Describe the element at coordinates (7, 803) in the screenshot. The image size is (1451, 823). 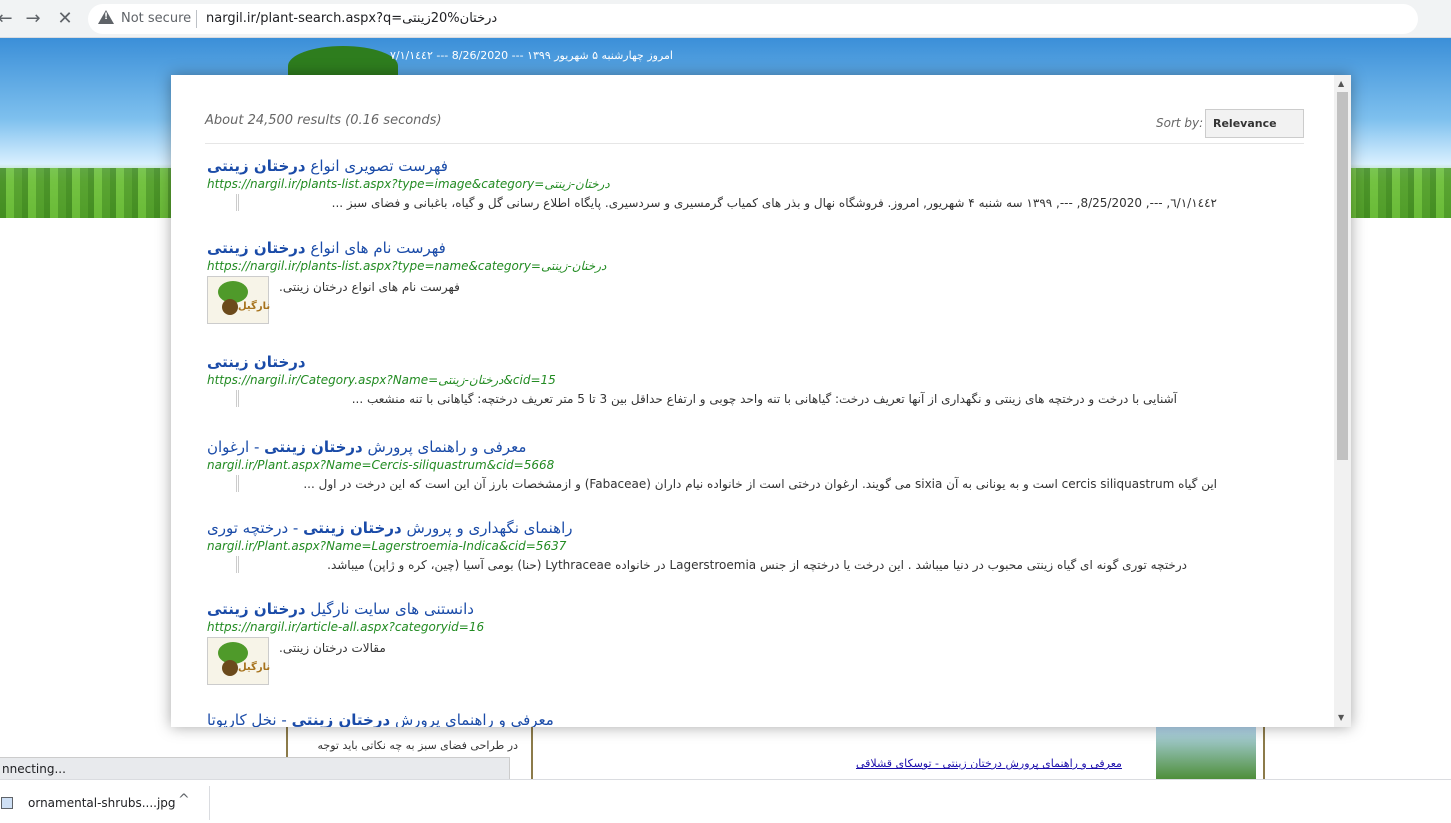
I see `image-file-icon` at that location.